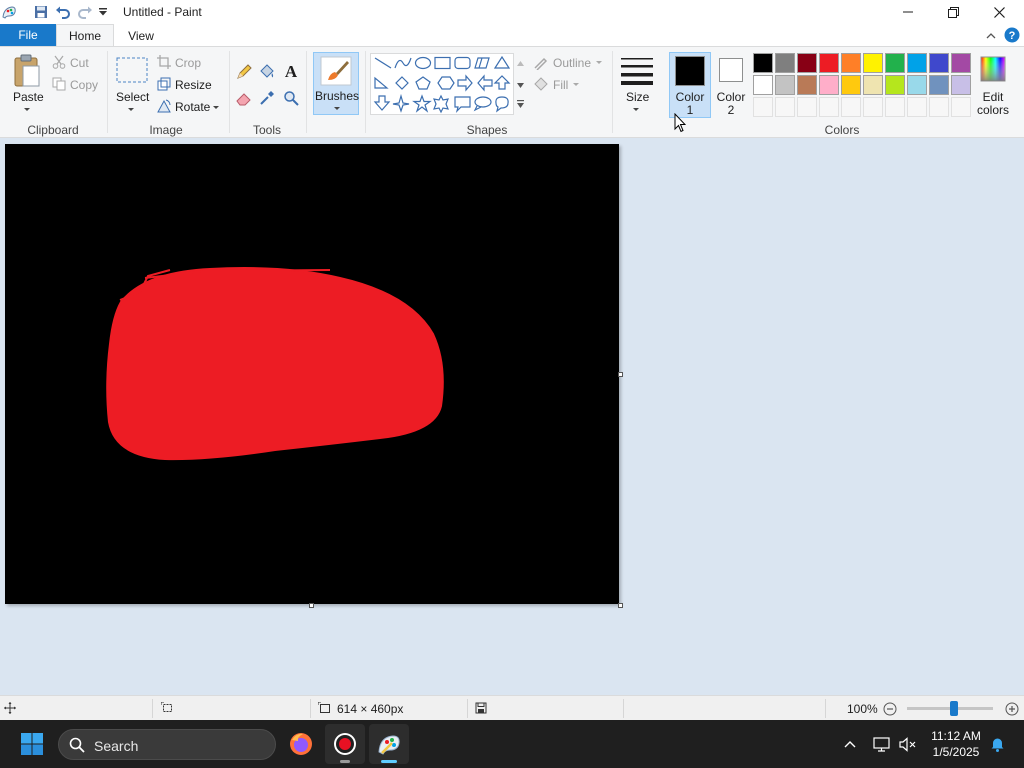  I want to click on size-button: Size, so click(637, 97).